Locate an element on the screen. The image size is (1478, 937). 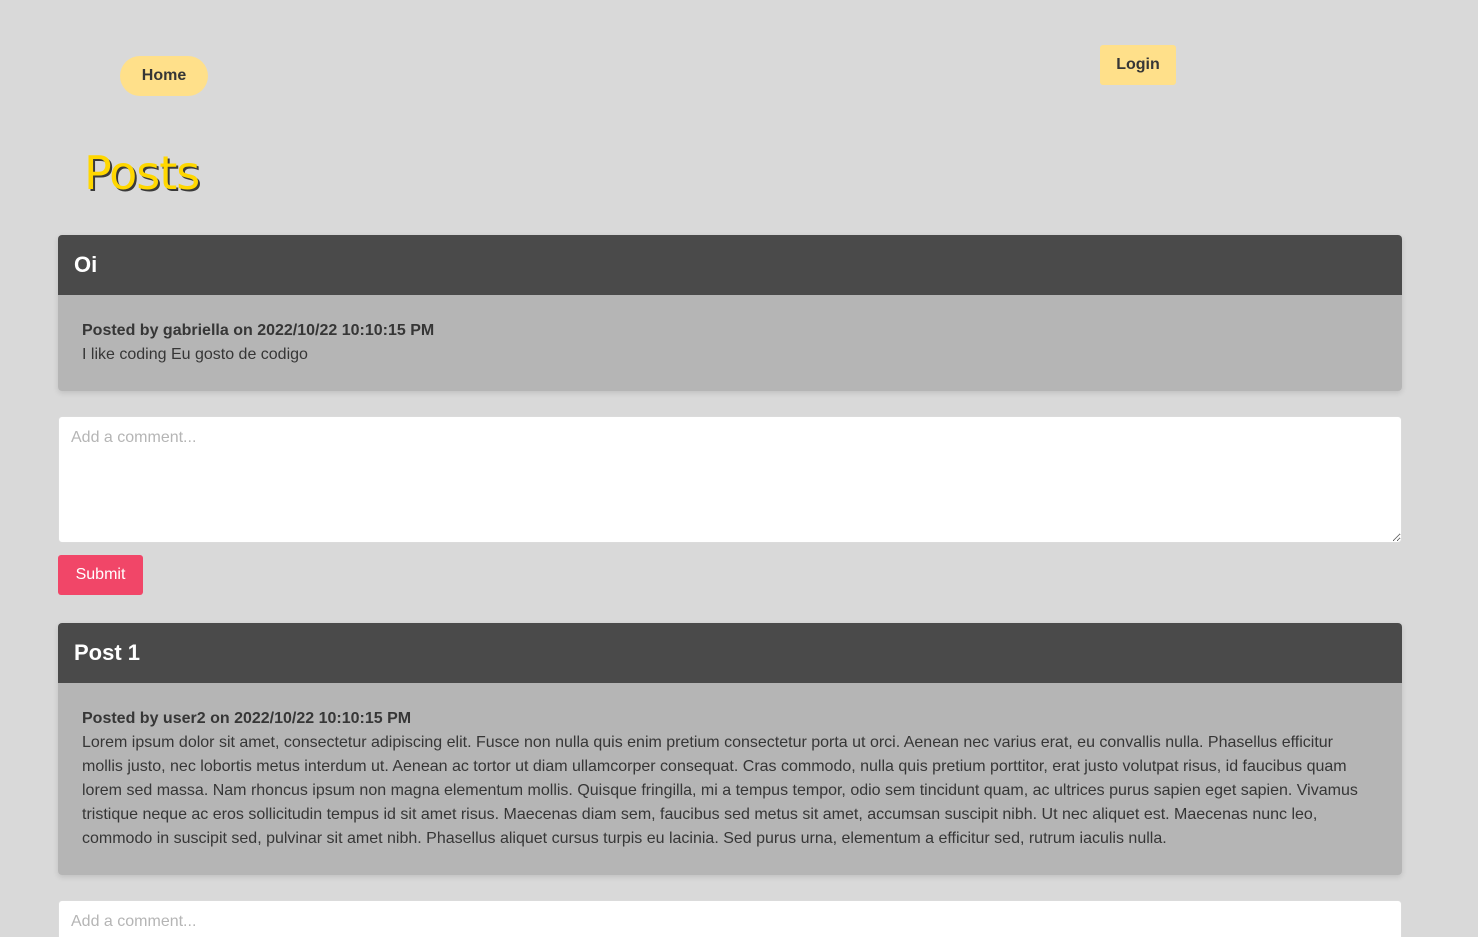
post-content: I like coding Eu gosto de codigo is located at coordinates (195, 354).